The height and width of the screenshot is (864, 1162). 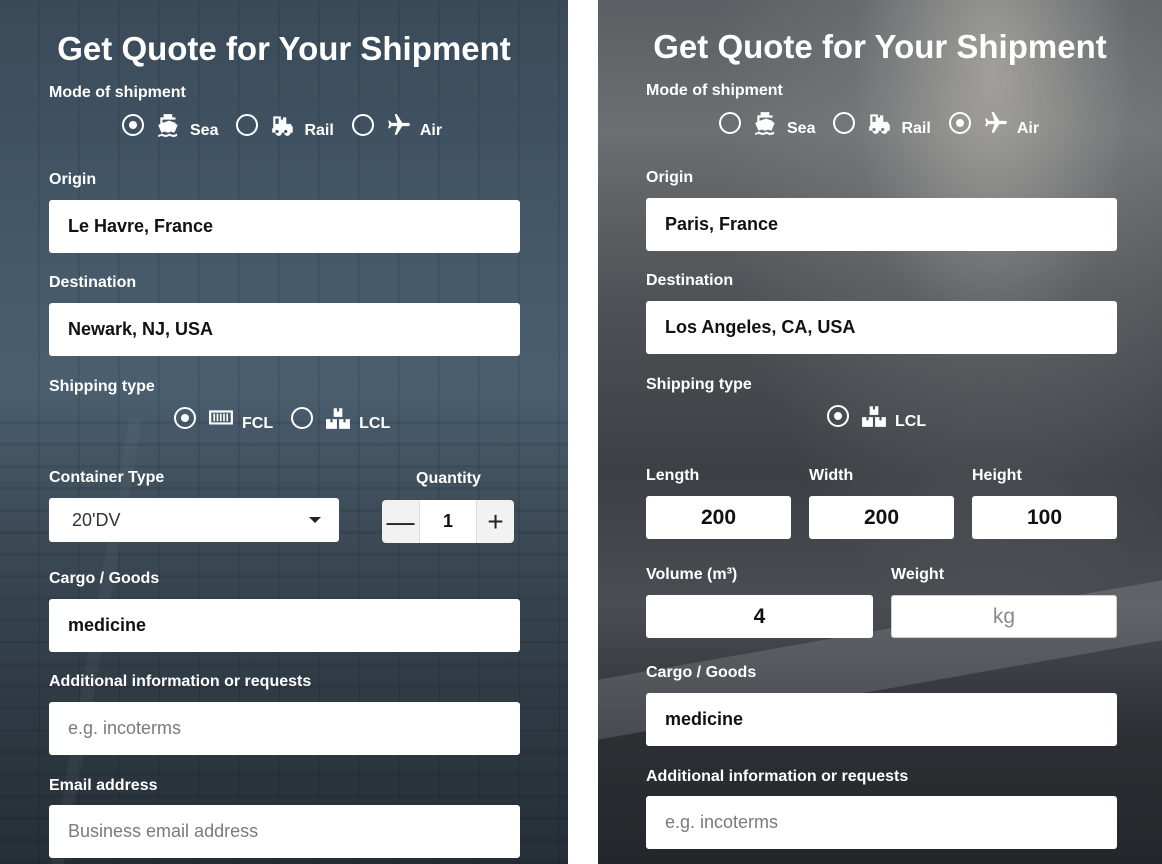 I want to click on height-input: 100, so click(x=1044, y=517).